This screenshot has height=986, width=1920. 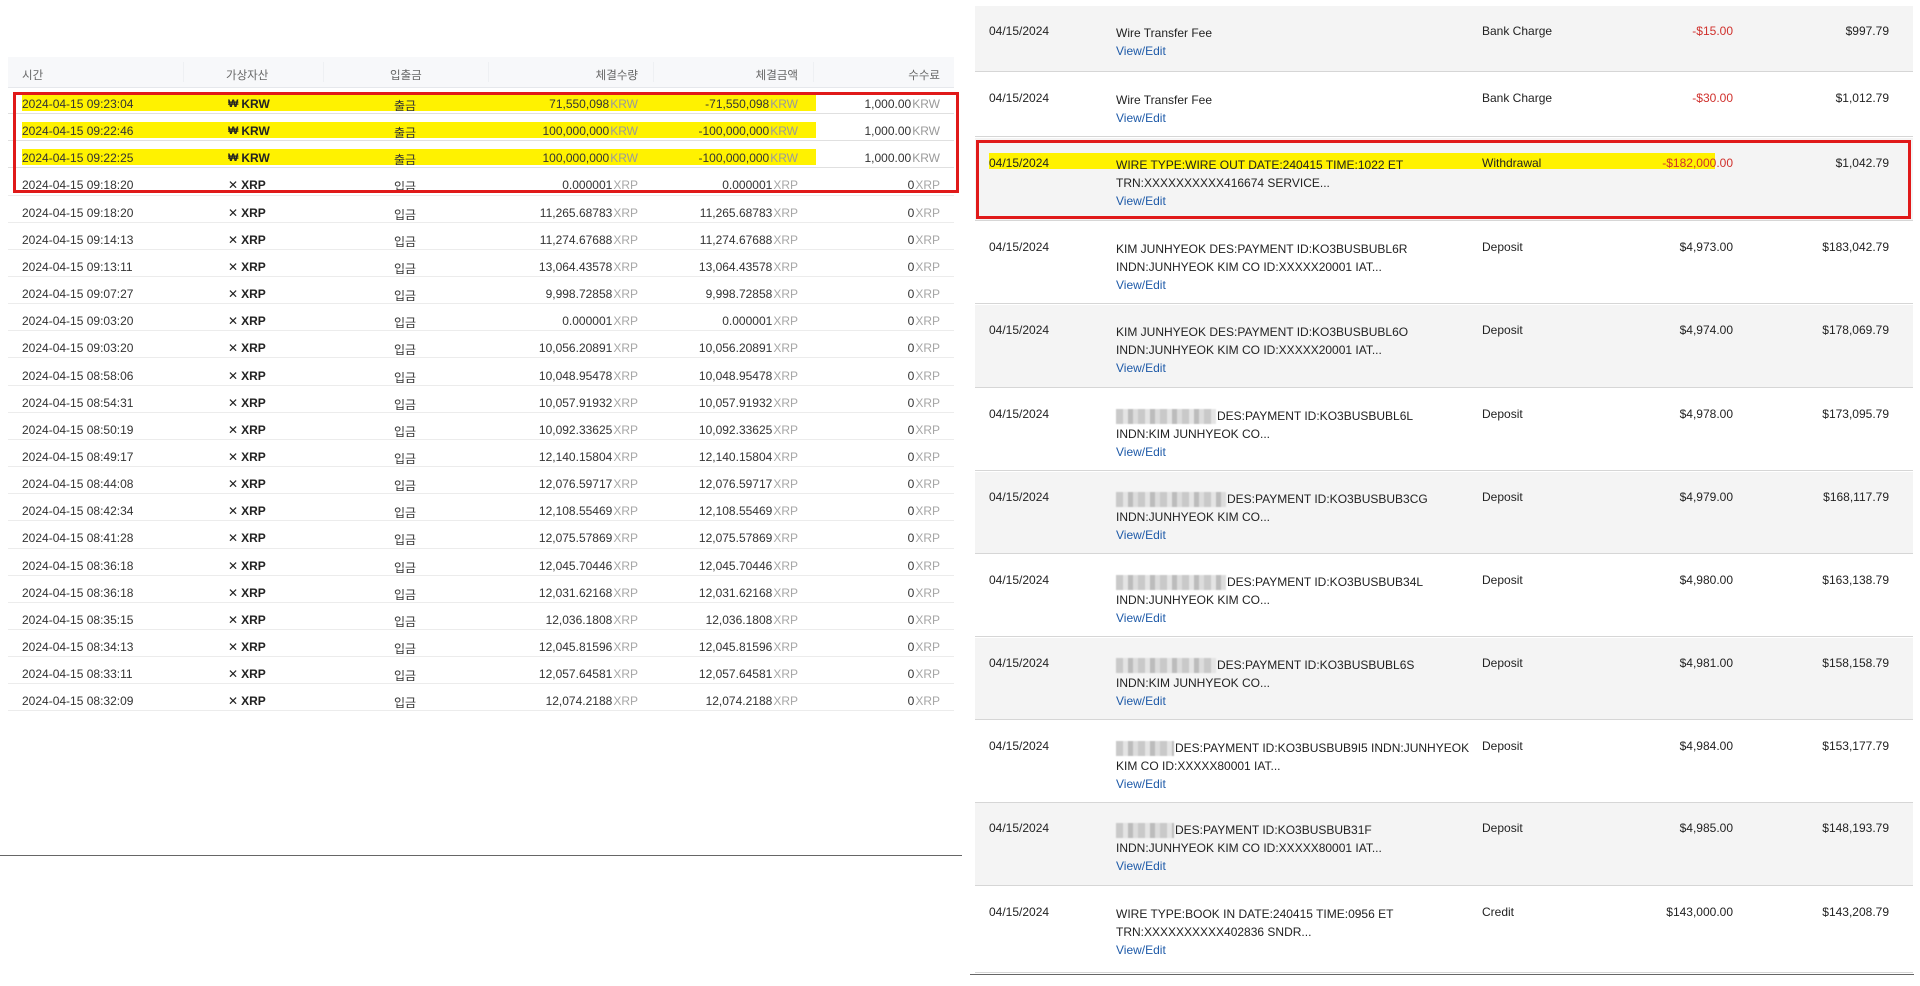 I want to click on row-time: 2024-04-15 09:18:20, so click(x=78, y=212).